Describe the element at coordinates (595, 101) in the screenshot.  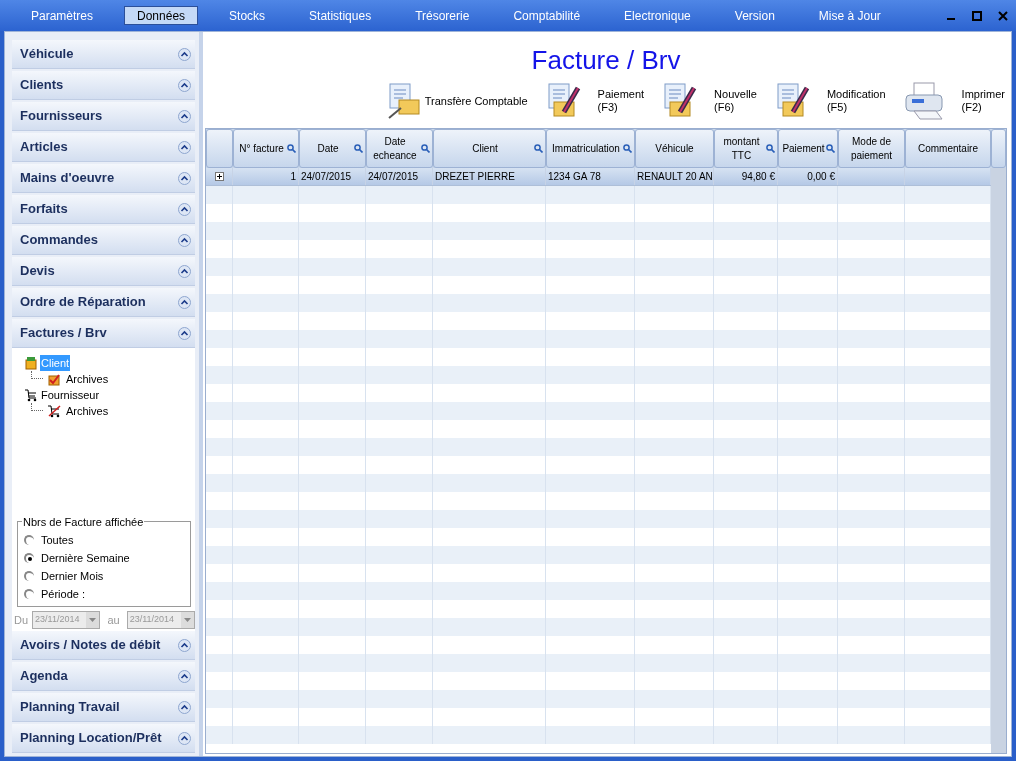
I see `toolbar-button: Paiement (F3)` at that location.